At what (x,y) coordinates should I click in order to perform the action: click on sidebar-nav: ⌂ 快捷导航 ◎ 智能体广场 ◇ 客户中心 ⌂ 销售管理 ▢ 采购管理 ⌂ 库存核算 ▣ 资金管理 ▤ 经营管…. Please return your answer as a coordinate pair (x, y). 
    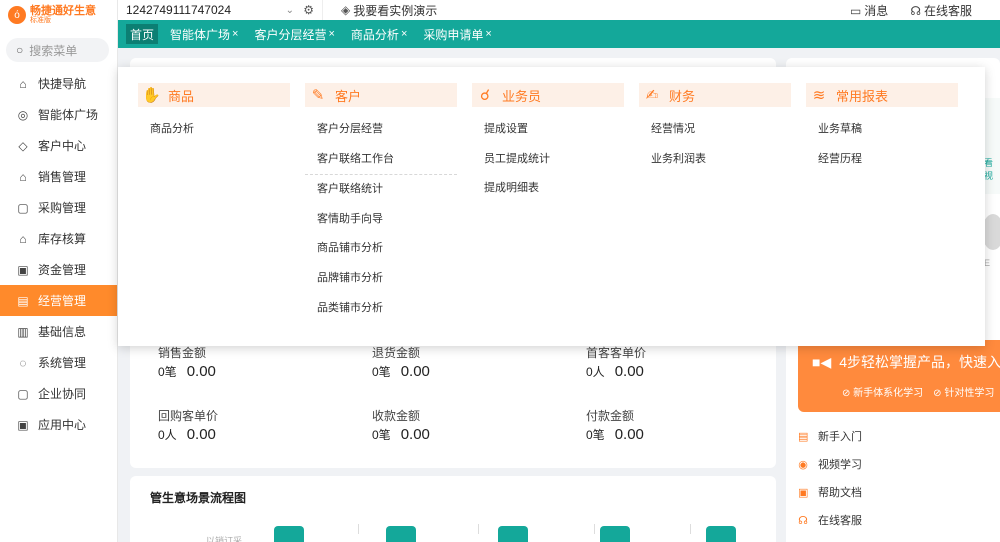
    Looking at the image, I should click on (58, 254).